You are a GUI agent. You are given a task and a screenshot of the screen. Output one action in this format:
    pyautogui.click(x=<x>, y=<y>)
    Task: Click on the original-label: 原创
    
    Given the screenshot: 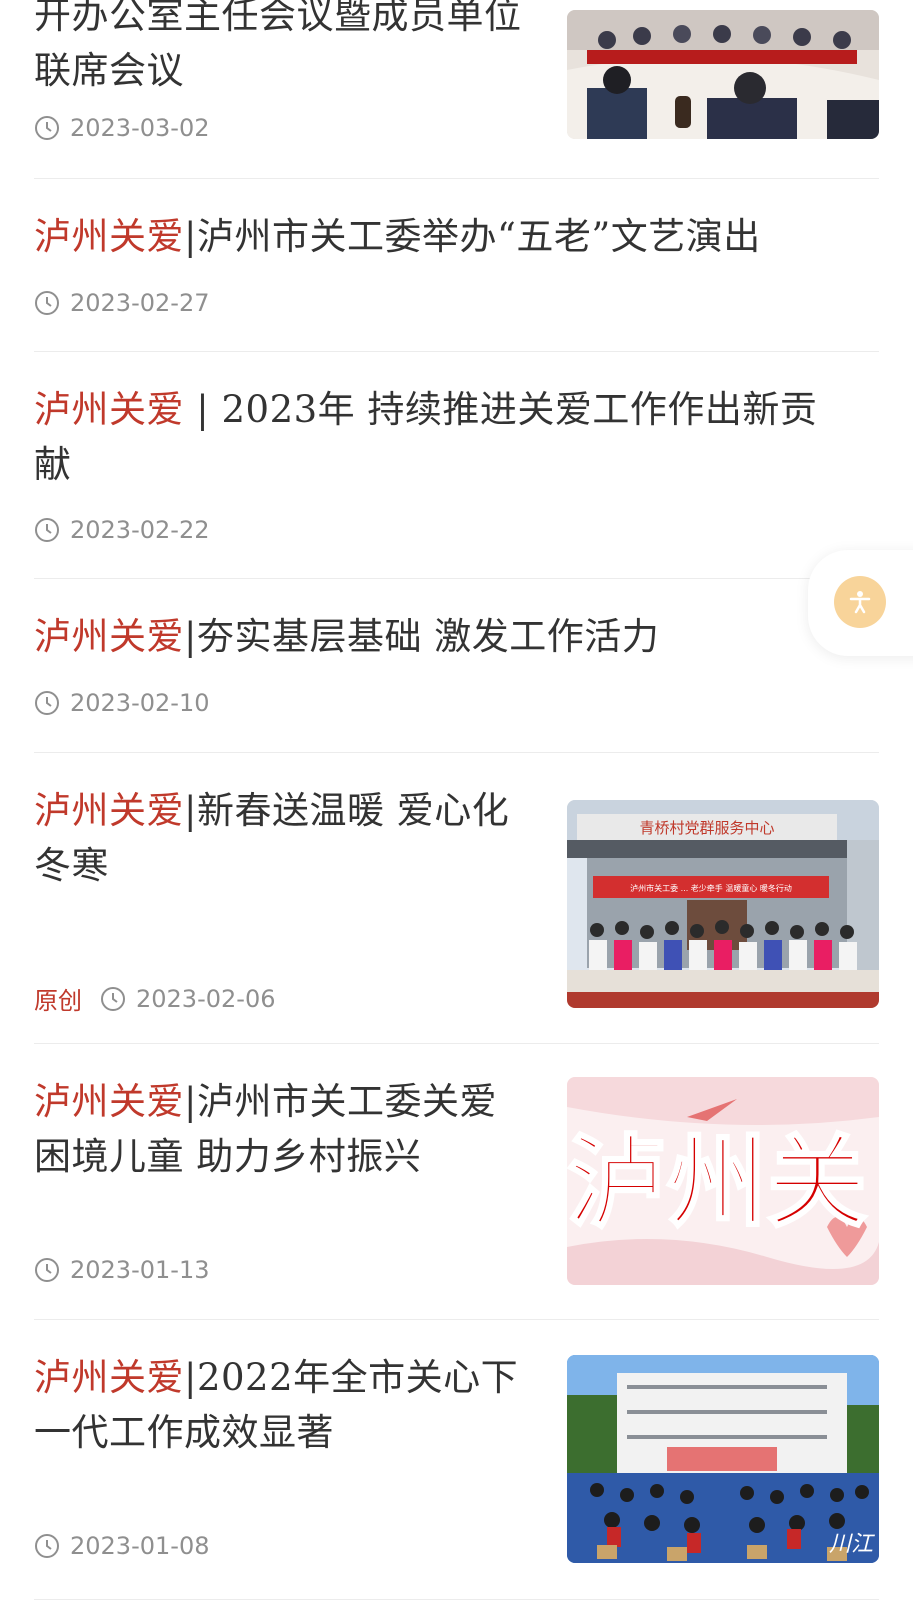 What is the action you would take?
    pyautogui.click(x=58, y=1001)
    